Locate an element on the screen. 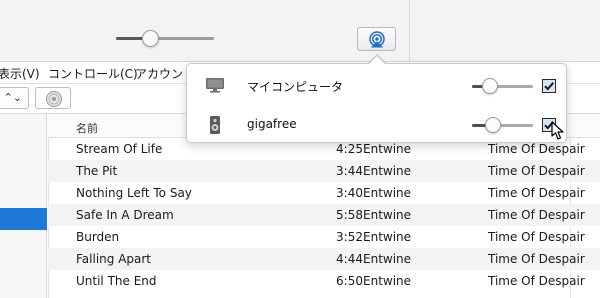  device-name: マイコンピュータ is located at coordinates (295, 87).